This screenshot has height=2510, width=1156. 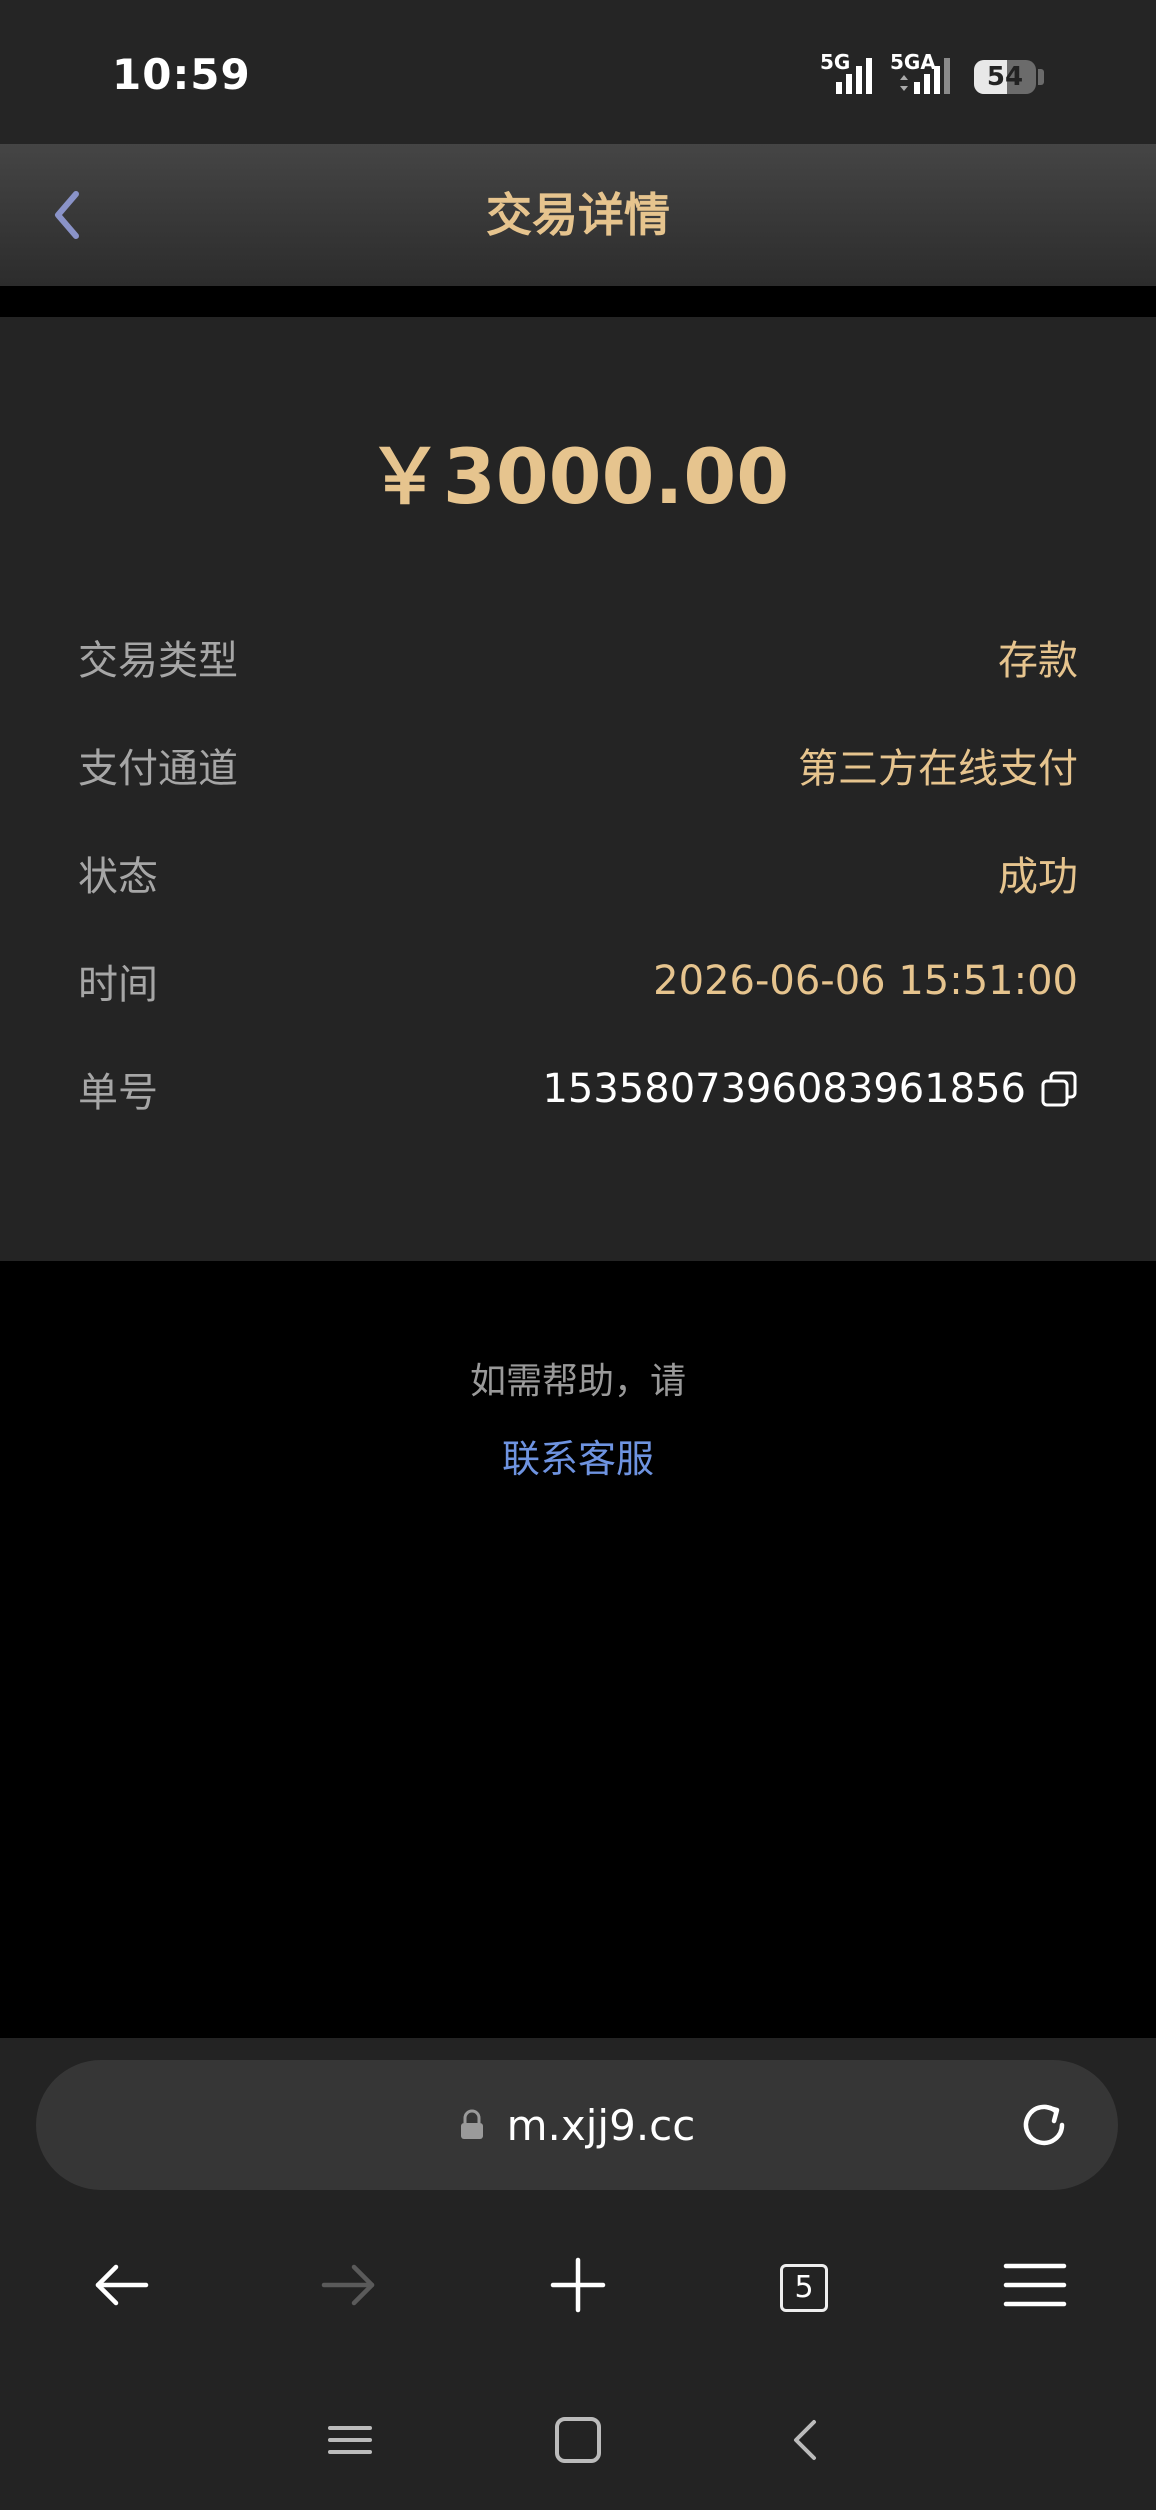 I want to click on arrow-right-icon, so click(x=348, y=2285).